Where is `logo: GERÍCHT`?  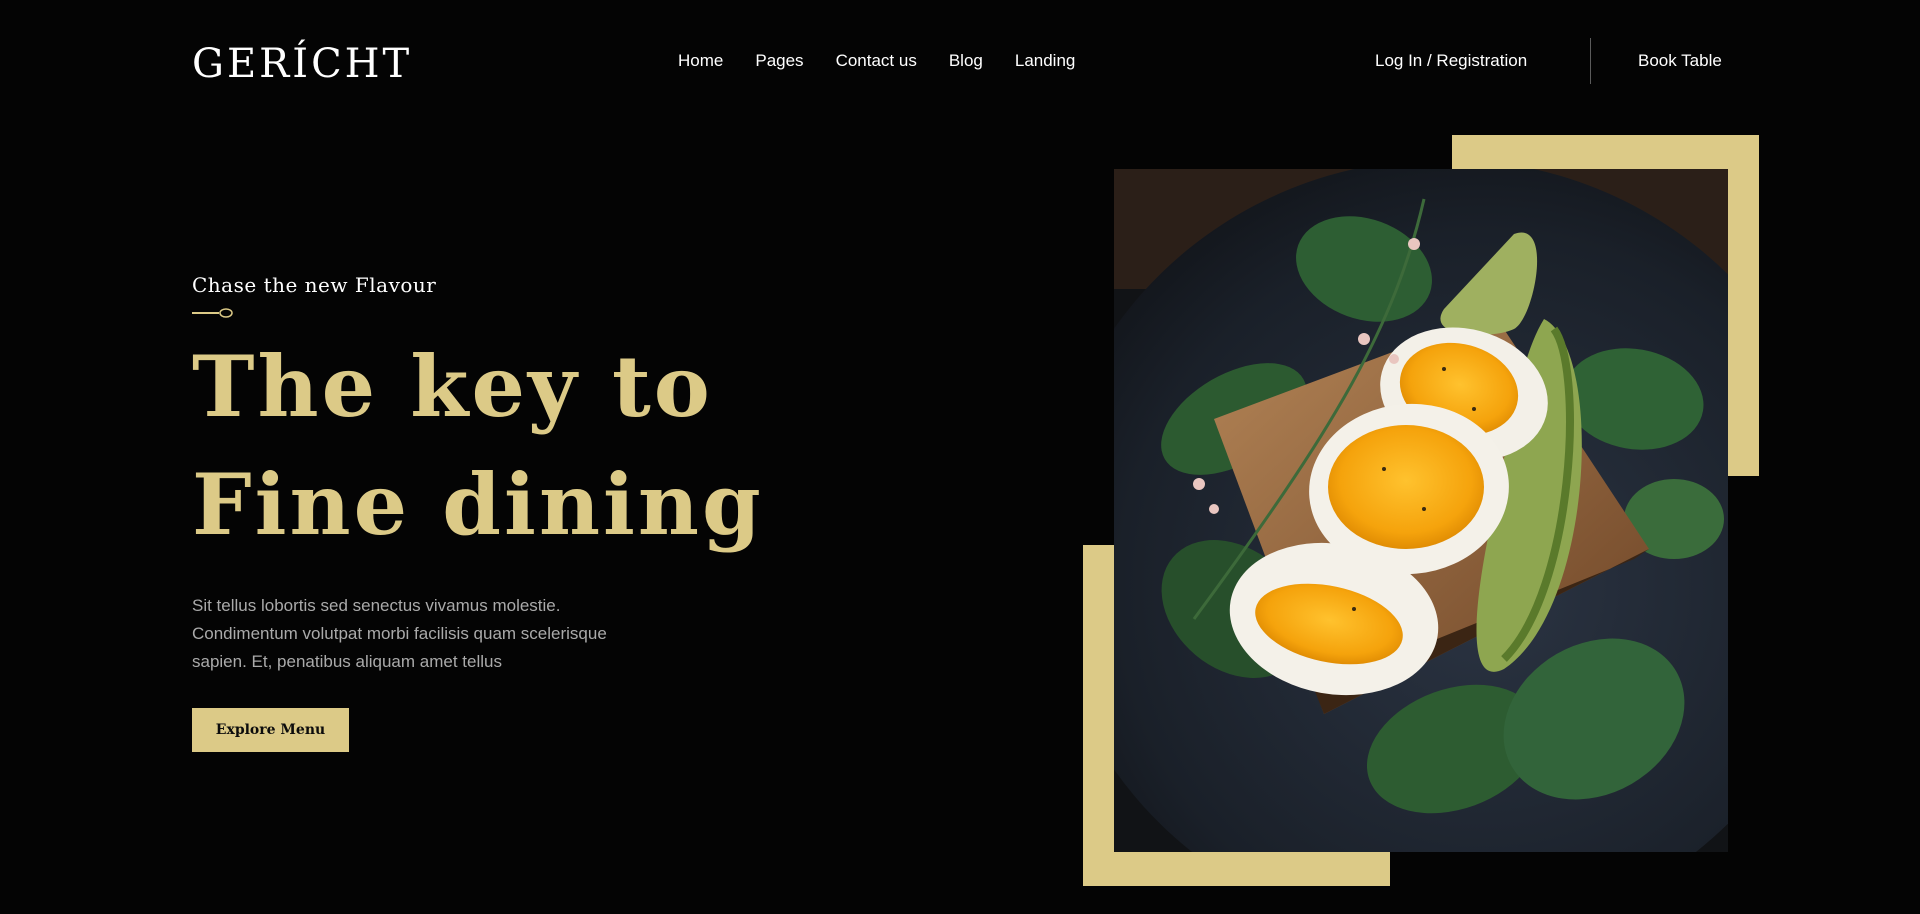
logo: GERÍCHT is located at coordinates (302, 64).